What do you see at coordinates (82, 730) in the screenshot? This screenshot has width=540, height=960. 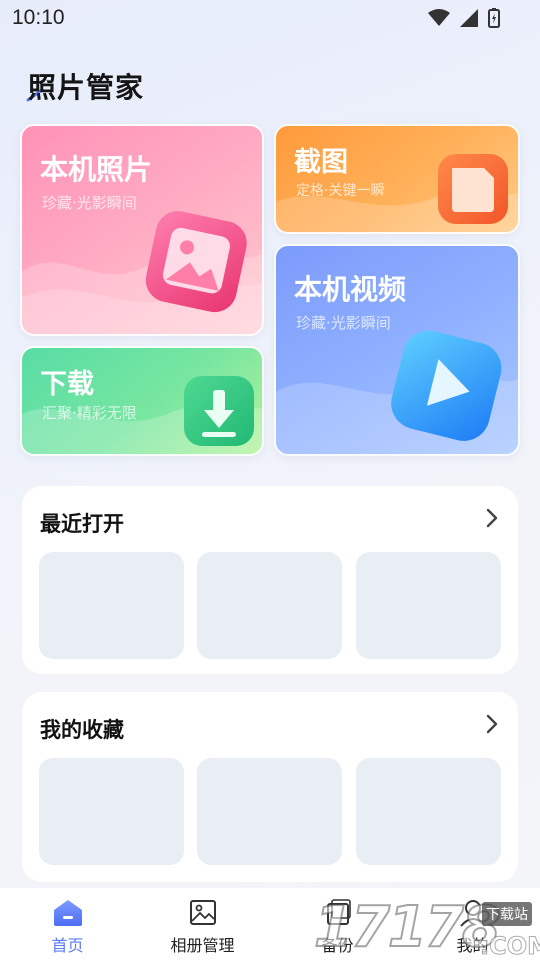 I see `section-title: 我的收藏` at bounding box center [82, 730].